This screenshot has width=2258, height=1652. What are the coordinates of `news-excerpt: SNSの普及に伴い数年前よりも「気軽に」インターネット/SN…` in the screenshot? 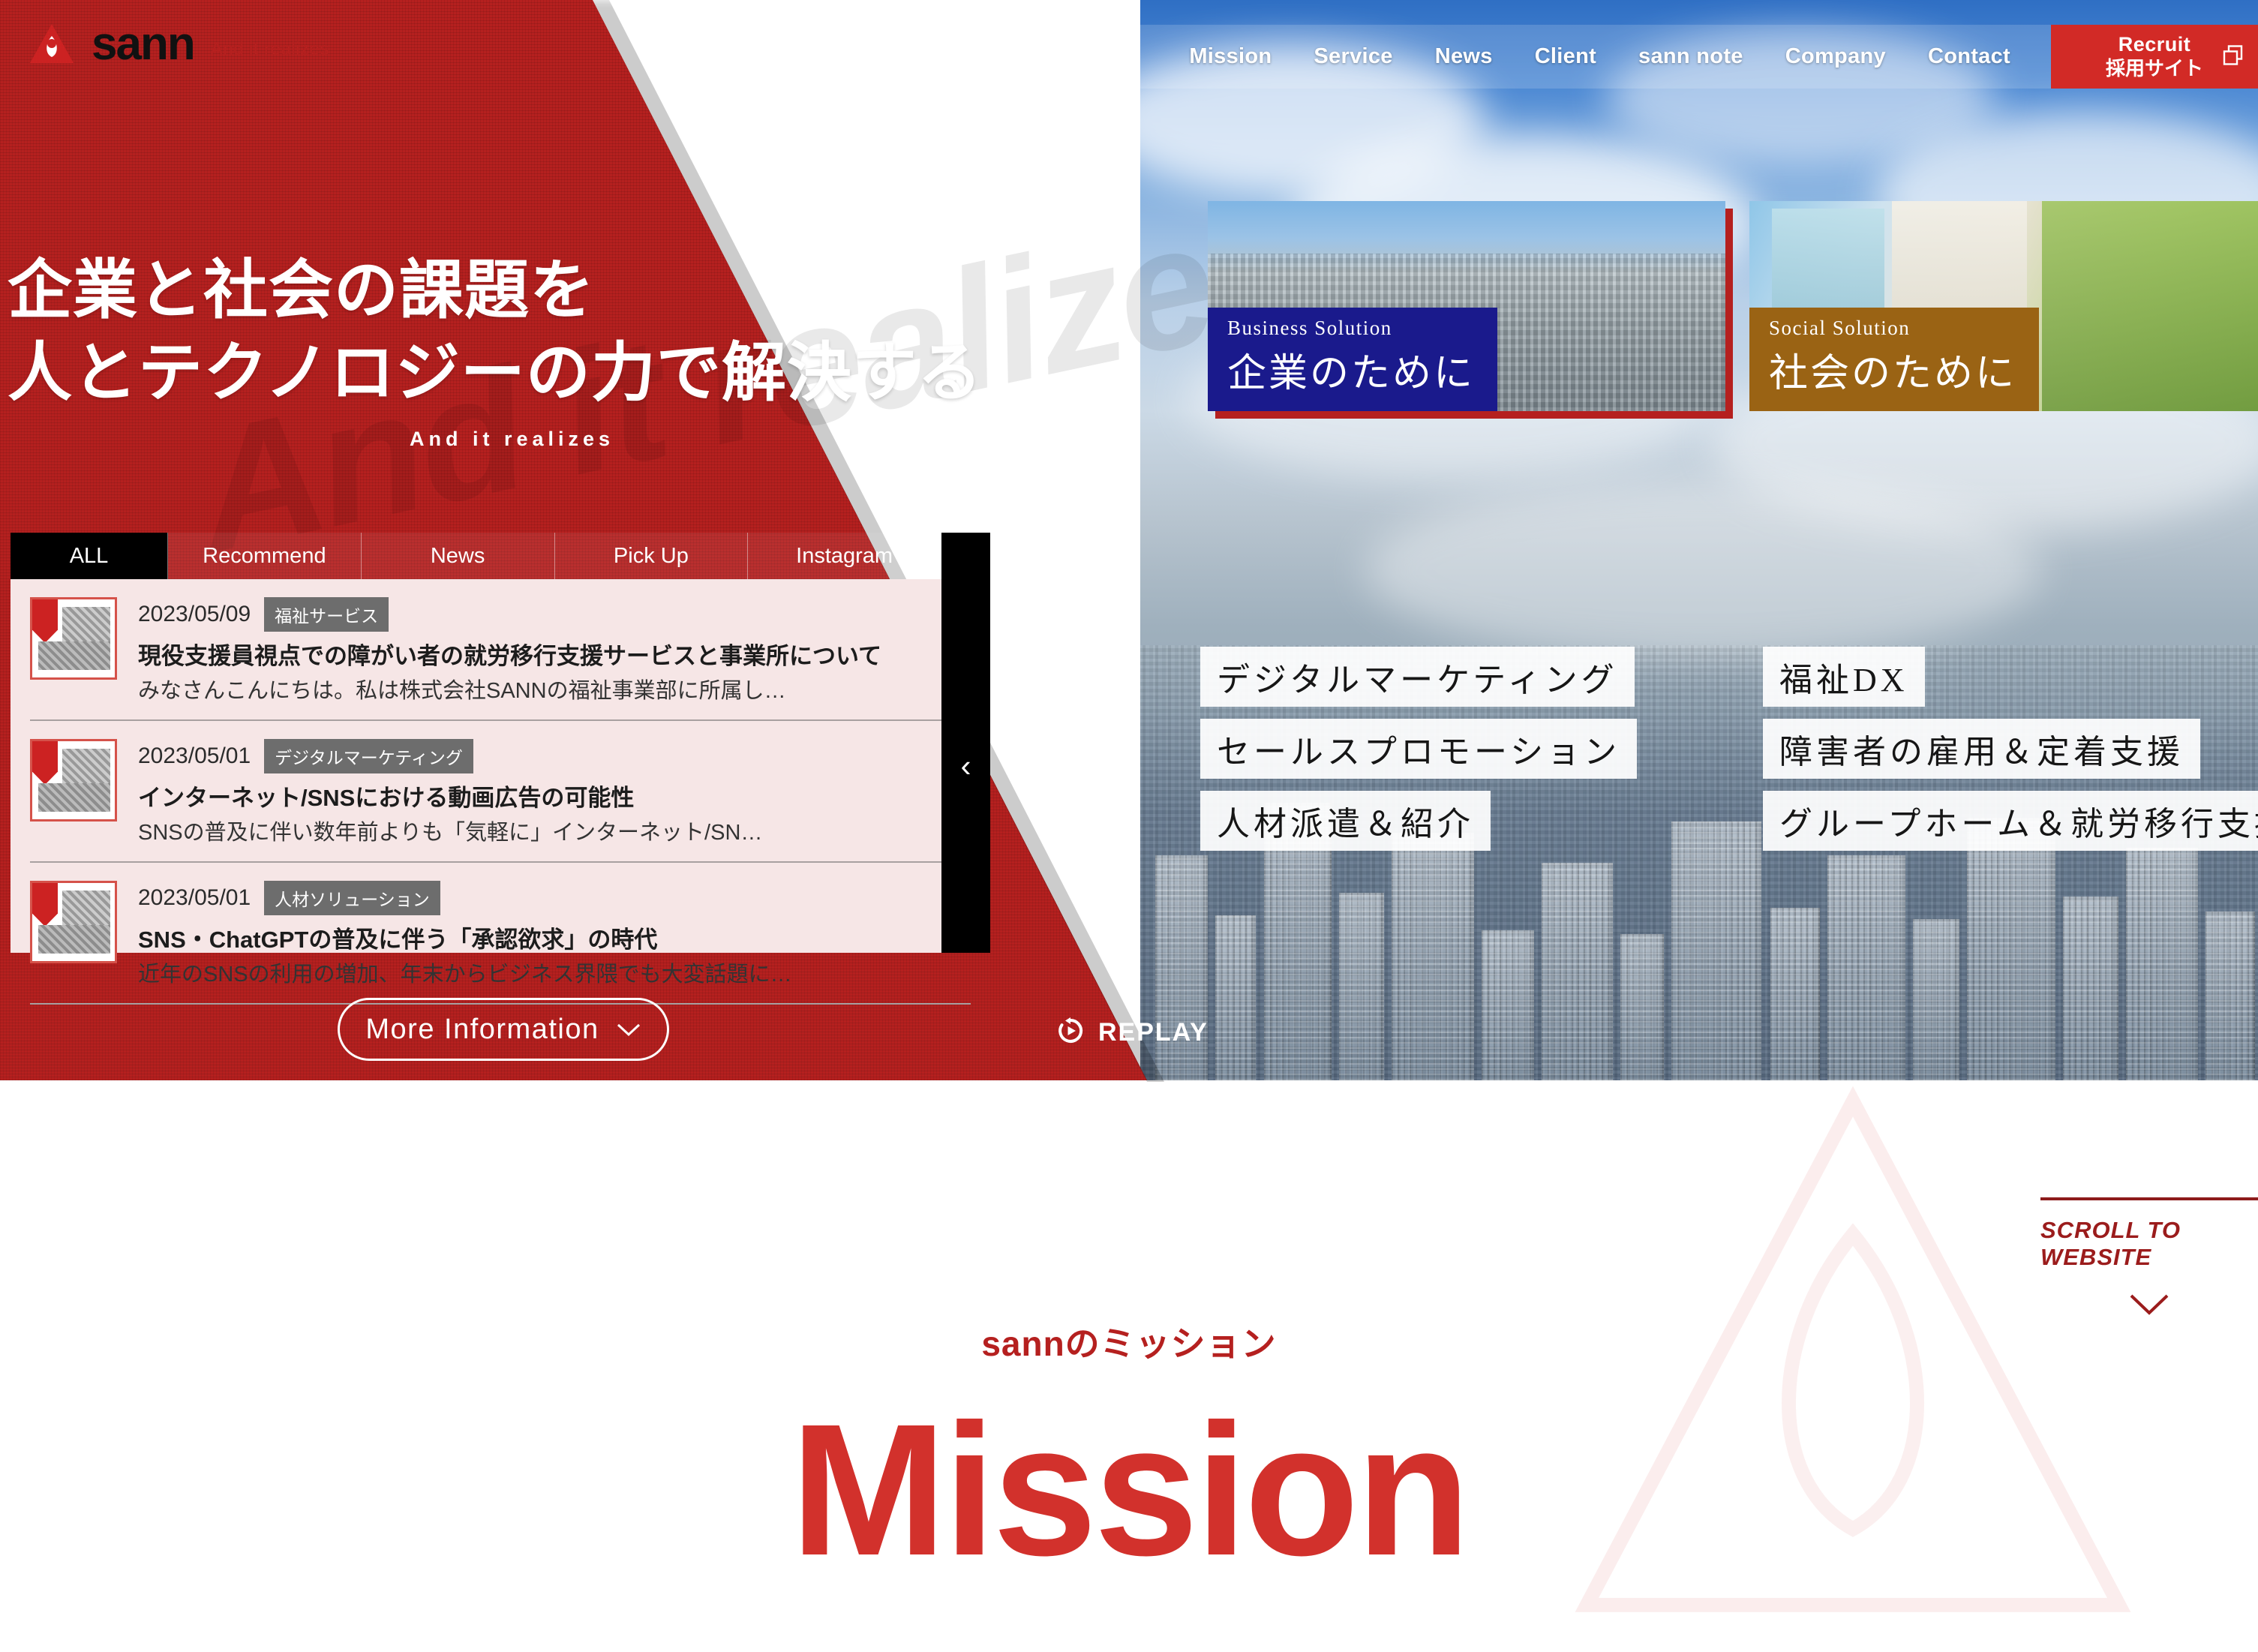 It's located at (450, 832).